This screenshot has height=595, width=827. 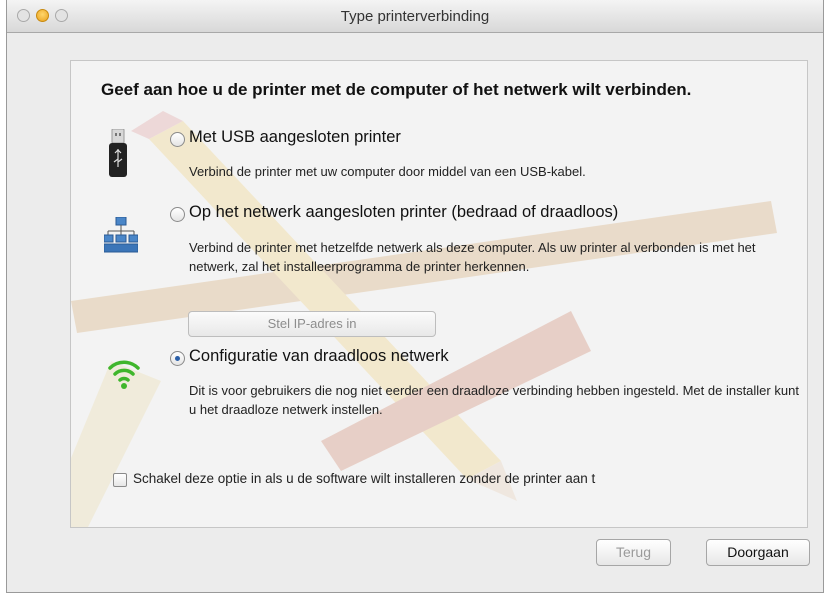 I want to click on network-option-radio, so click(x=177, y=214).